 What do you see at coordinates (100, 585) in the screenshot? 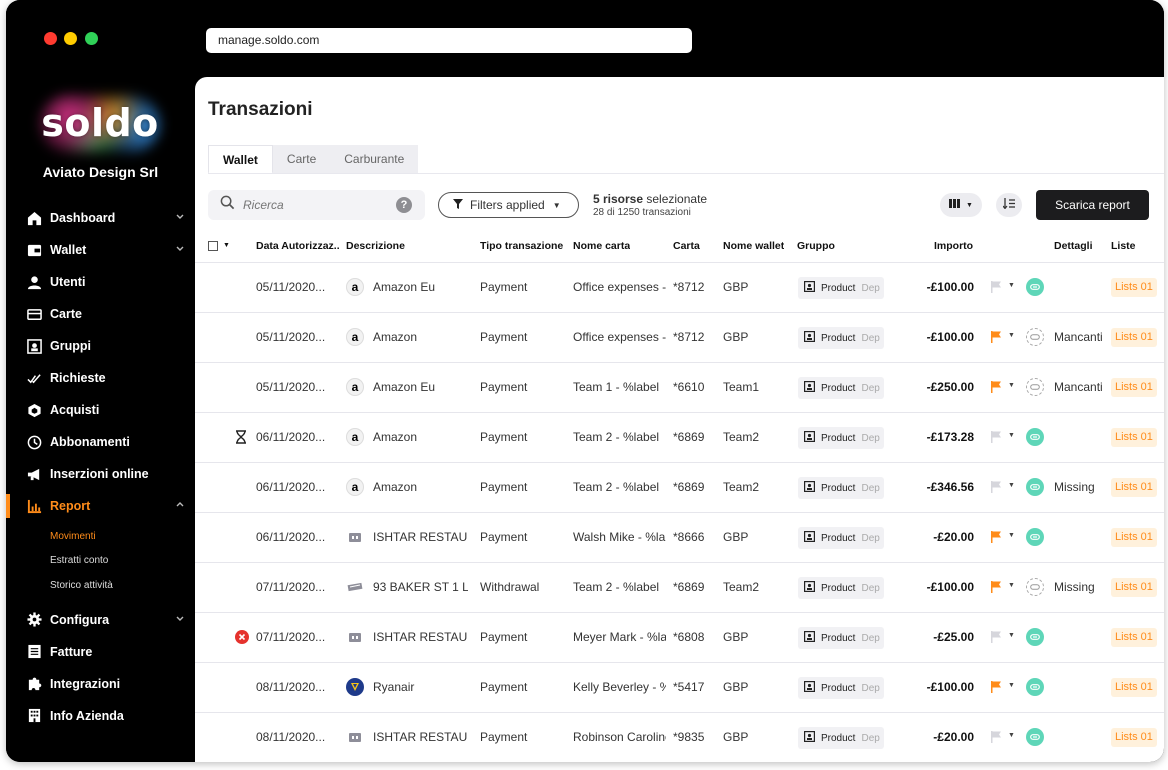
I see `submenu-item-storico-attività: Storico attività` at bounding box center [100, 585].